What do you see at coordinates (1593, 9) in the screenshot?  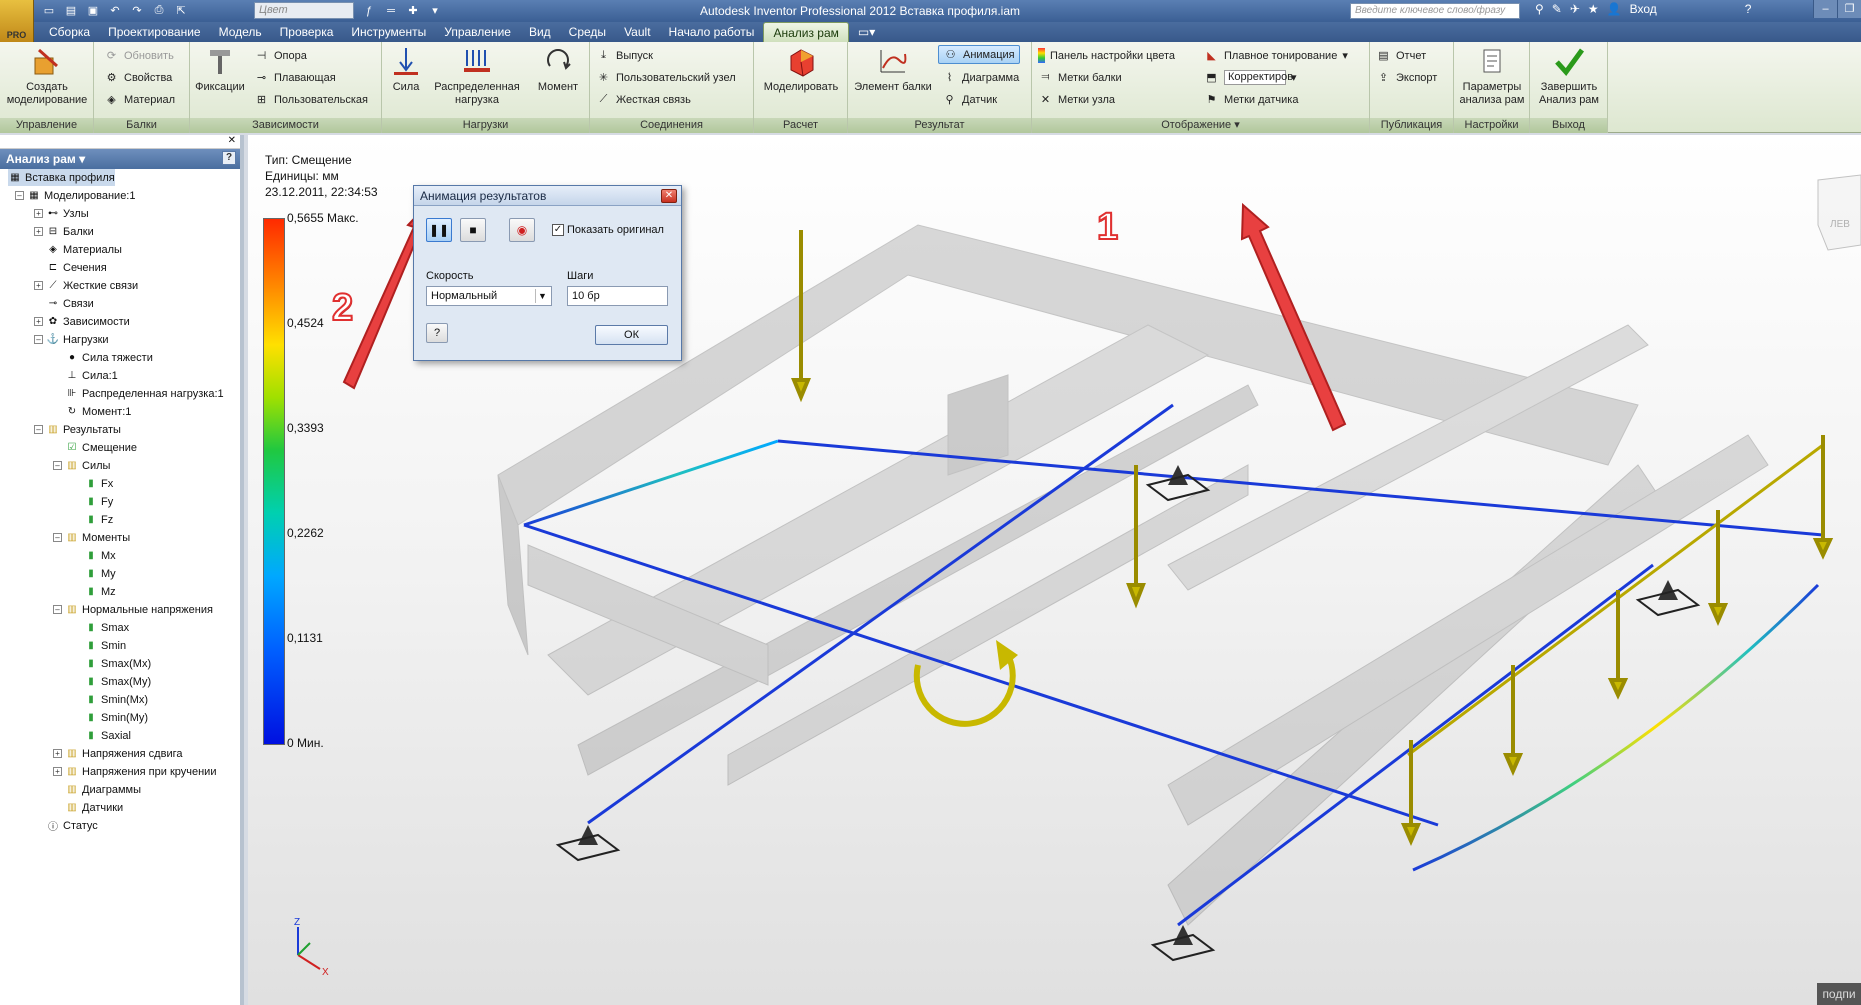 I see `star-icon: ★` at bounding box center [1593, 9].